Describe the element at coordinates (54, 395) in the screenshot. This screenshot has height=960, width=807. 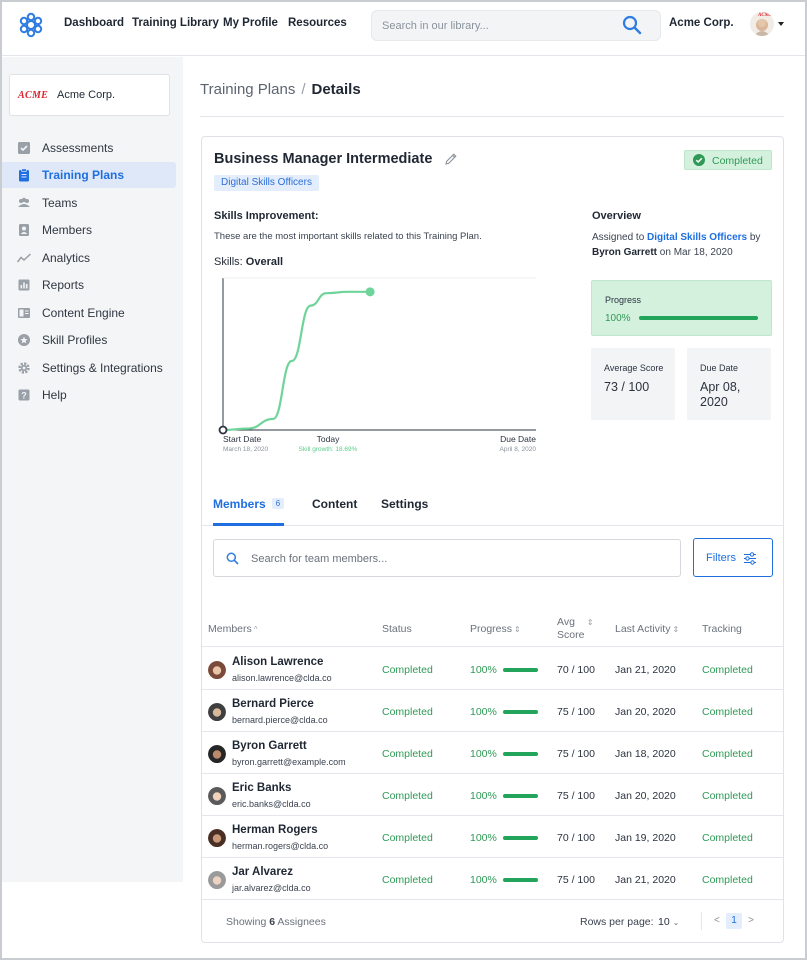
I see `sidebar-item-label: Help` at that location.